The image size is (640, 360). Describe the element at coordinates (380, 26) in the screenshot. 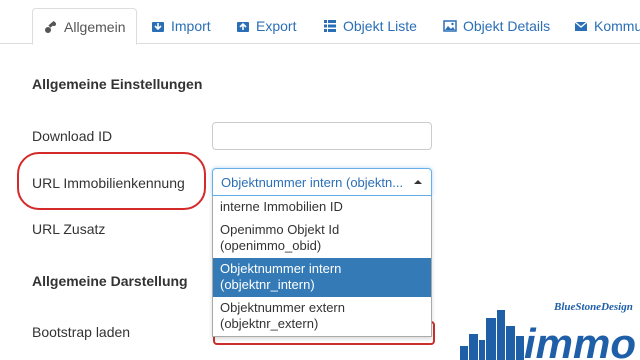

I see `tab-label: Objekt Liste` at that location.